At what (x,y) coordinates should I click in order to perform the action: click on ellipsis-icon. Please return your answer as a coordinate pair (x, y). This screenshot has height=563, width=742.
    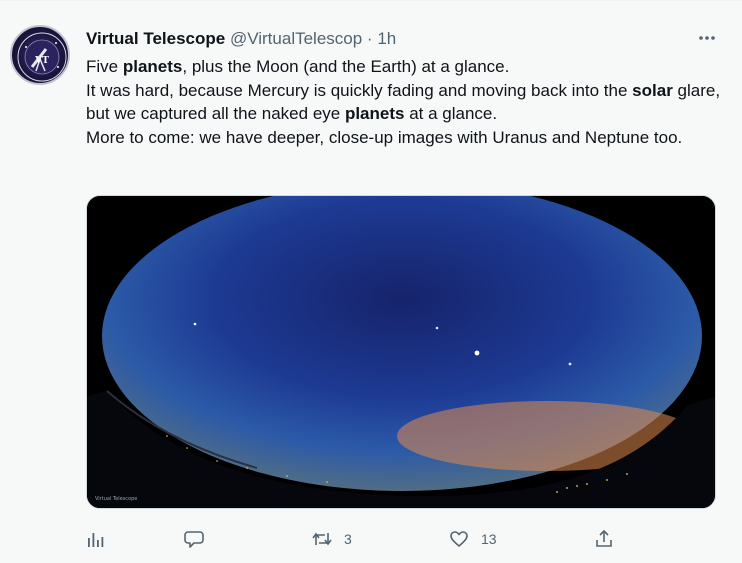
    Looking at the image, I should click on (707, 38).